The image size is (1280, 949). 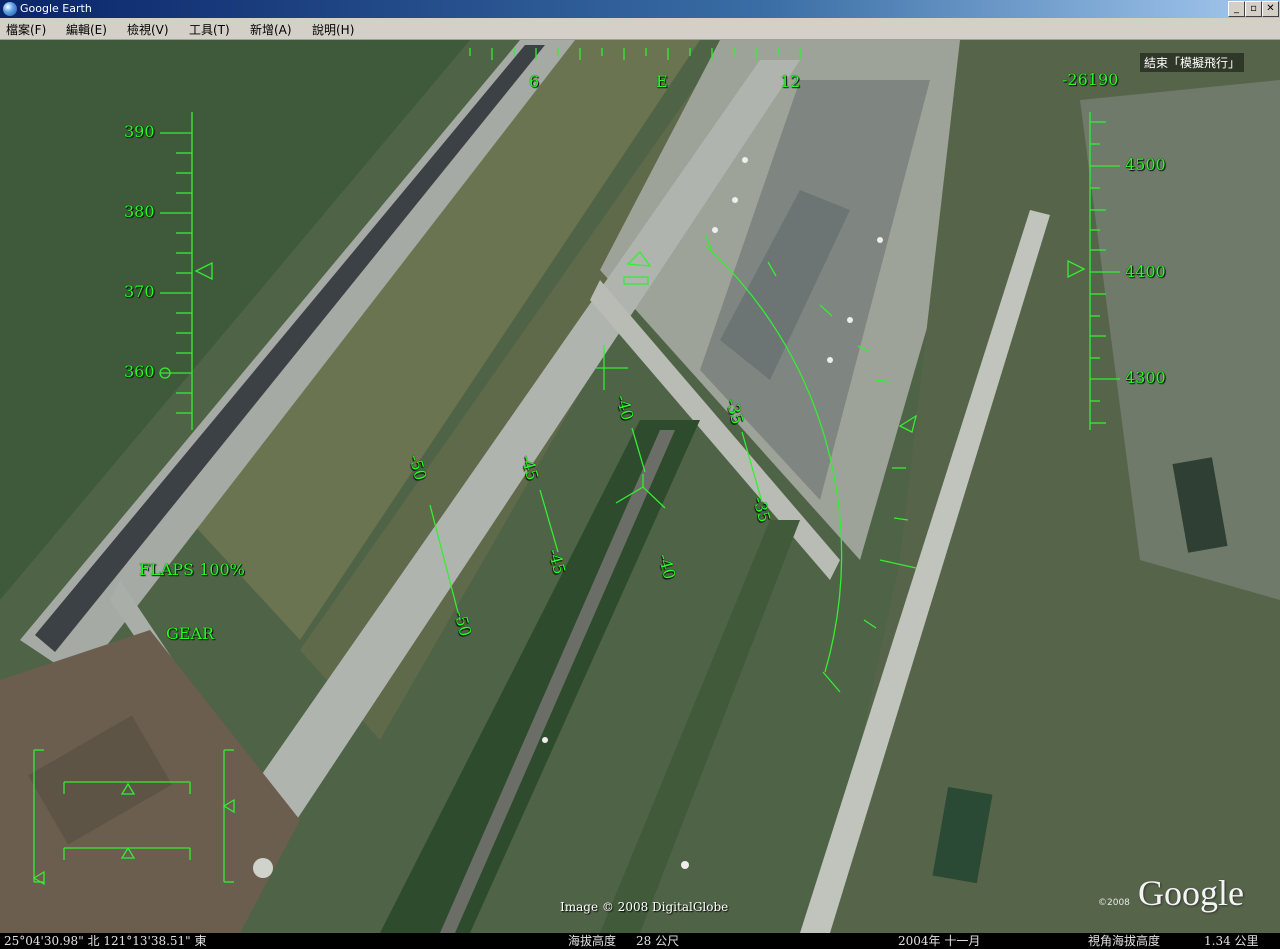 I want to click on restore-button: ▫, so click(x=1253, y=9).